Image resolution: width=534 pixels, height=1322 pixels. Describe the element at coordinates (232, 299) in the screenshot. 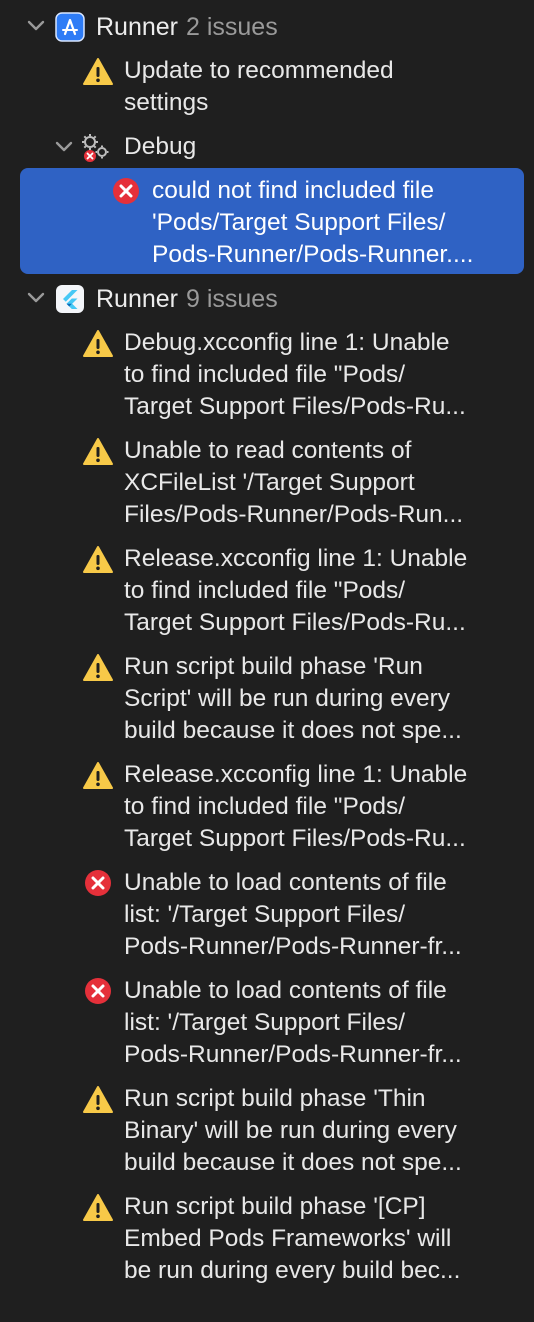

I see `issue-count: 9 issues` at that location.